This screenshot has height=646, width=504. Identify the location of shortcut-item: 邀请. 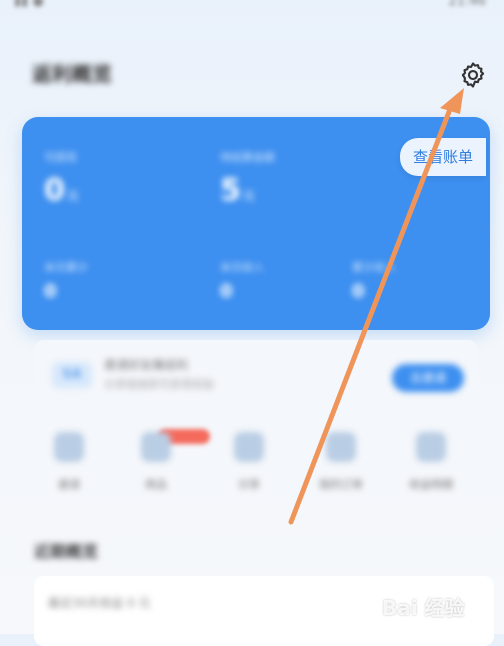
(69, 462).